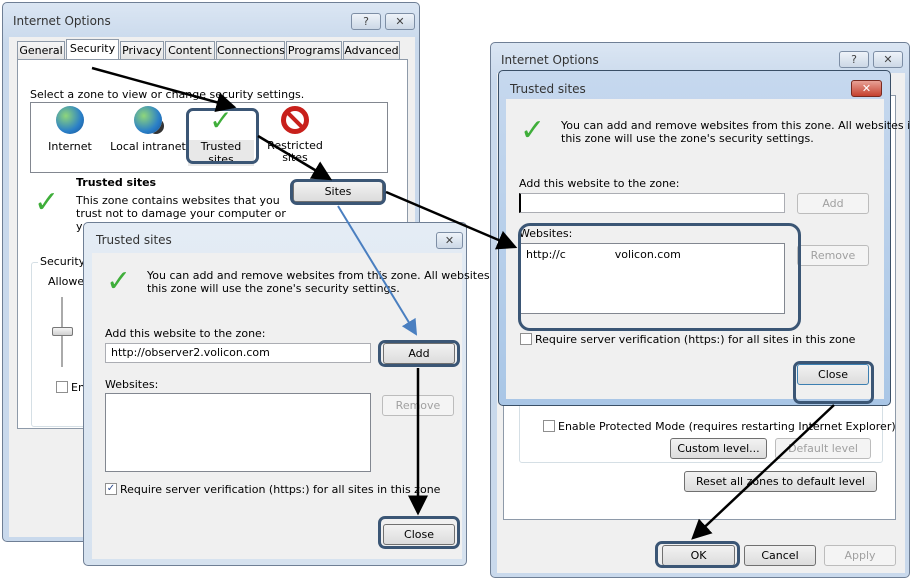  What do you see at coordinates (451, 220) in the screenshot?
I see `arrow-sites-to-websites` at bounding box center [451, 220].